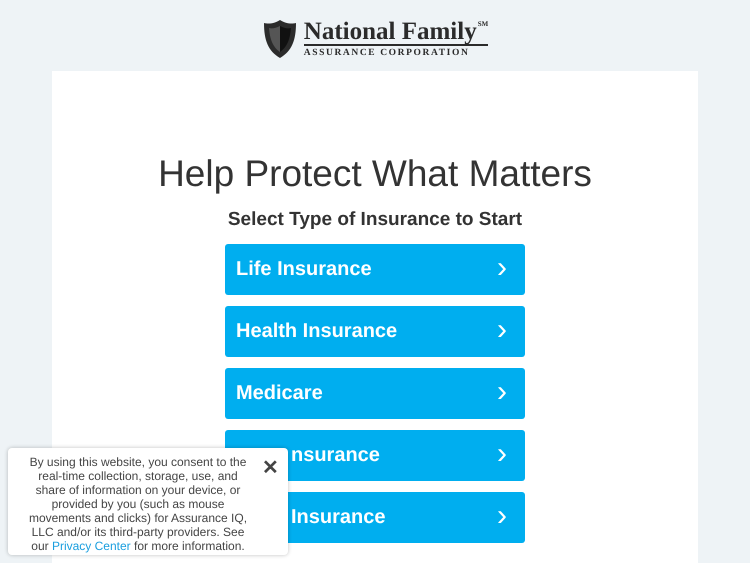  I want to click on page-heading: Help Protect What Matters, so click(375, 174).